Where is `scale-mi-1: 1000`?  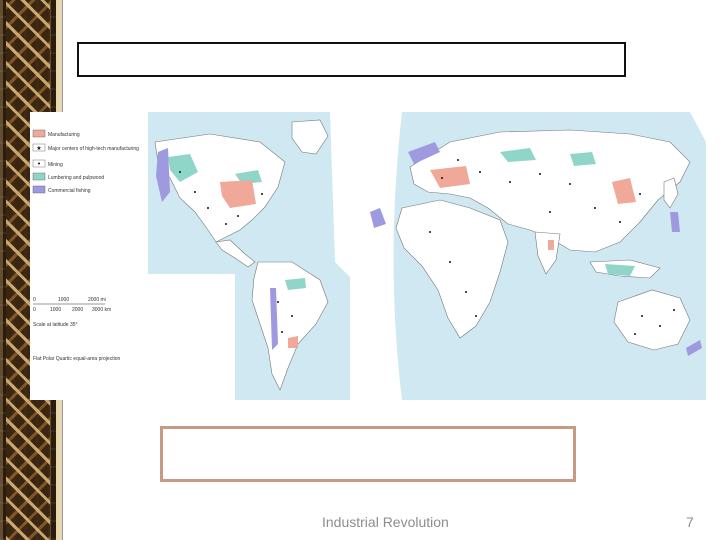 scale-mi-1: 1000 is located at coordinates (63, 300).